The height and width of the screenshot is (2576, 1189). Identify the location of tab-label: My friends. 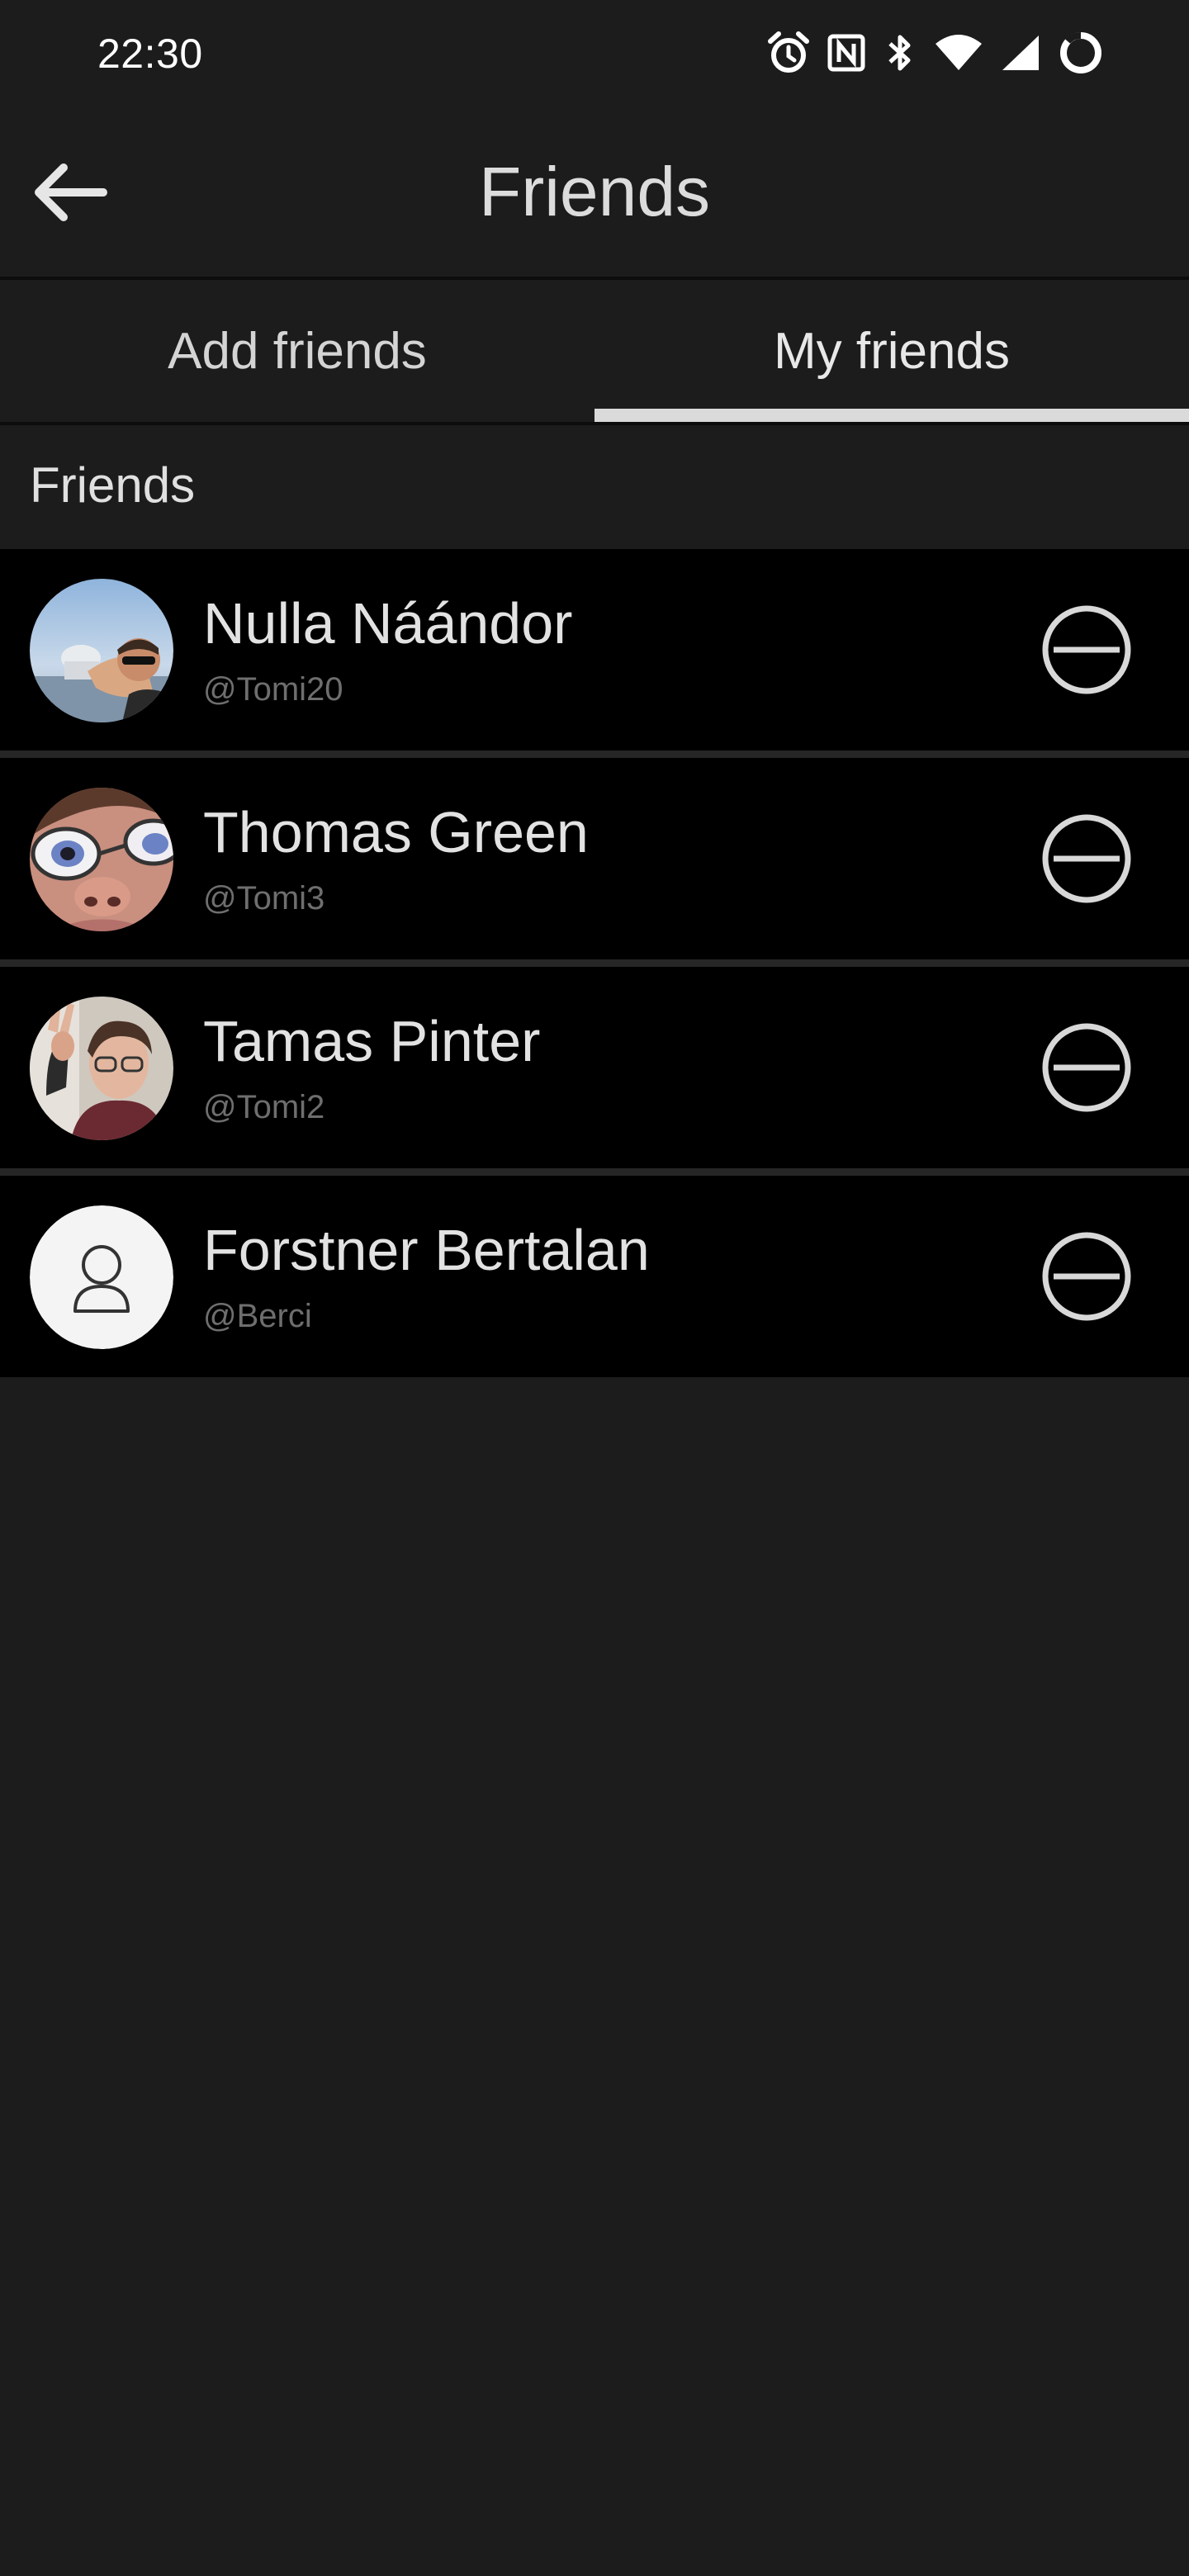
(892, 351).